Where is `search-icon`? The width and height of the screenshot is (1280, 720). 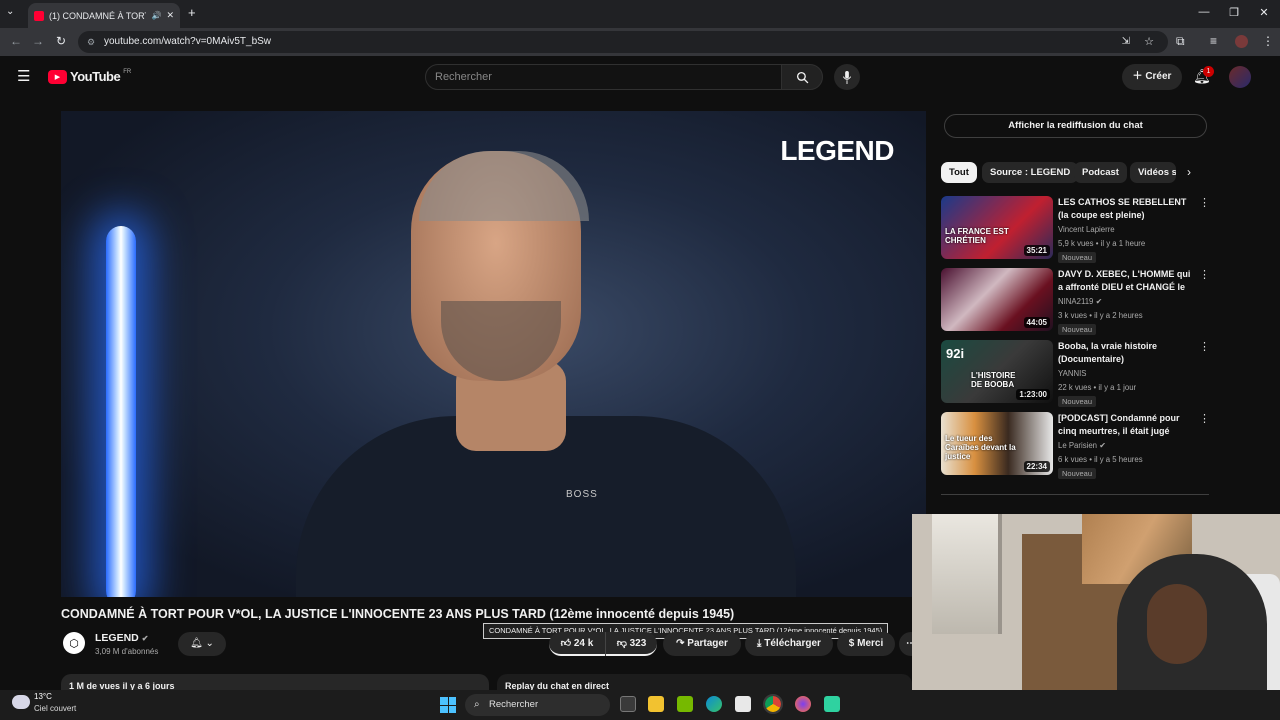 search-icon is located at coordinates (802, 77).